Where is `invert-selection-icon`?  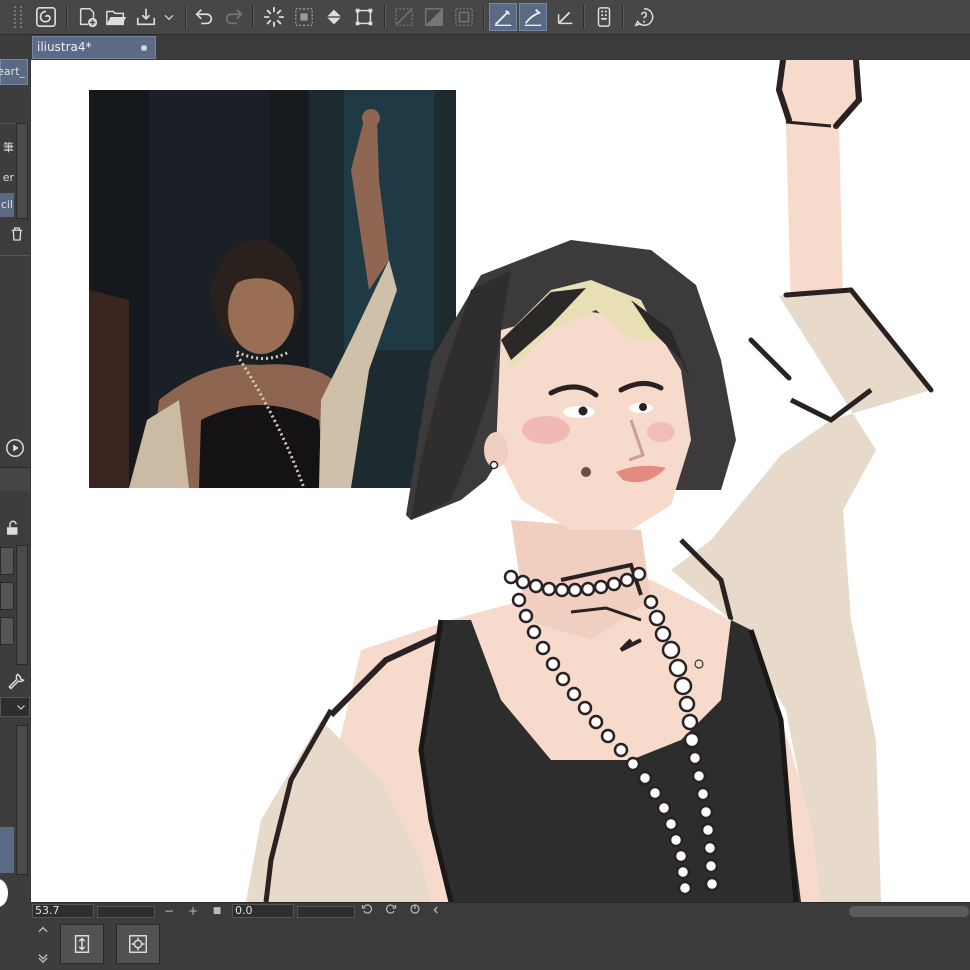
invert-selection-icon is located at coordinates (434, 17).